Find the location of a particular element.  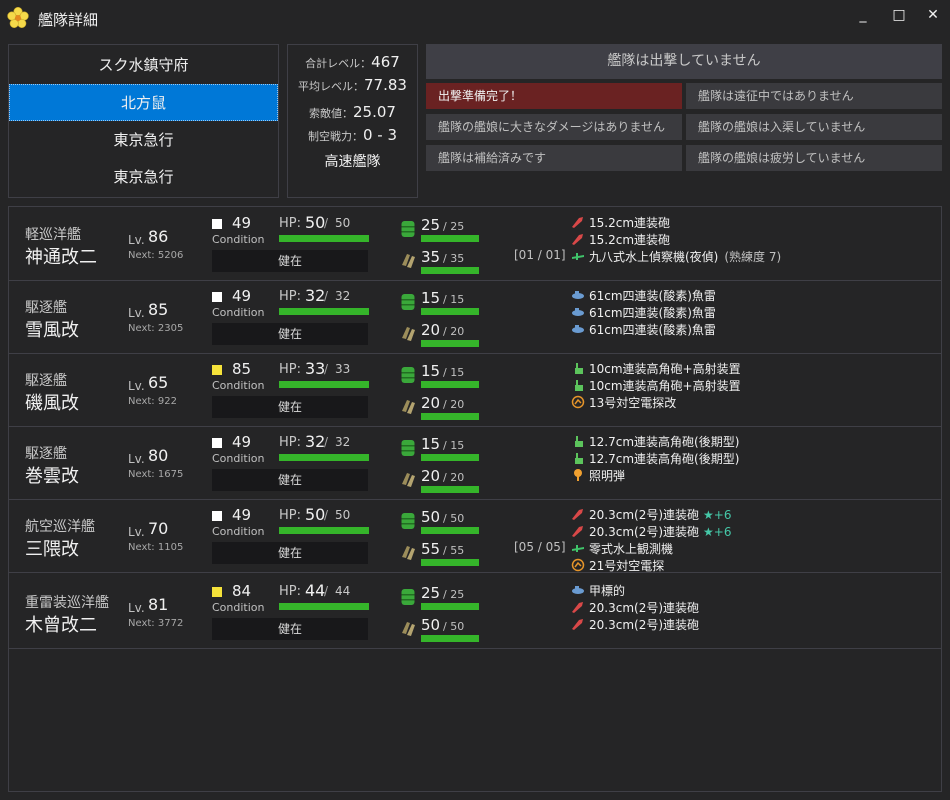

hp-max: 50 is located at coordinates (343, 223).